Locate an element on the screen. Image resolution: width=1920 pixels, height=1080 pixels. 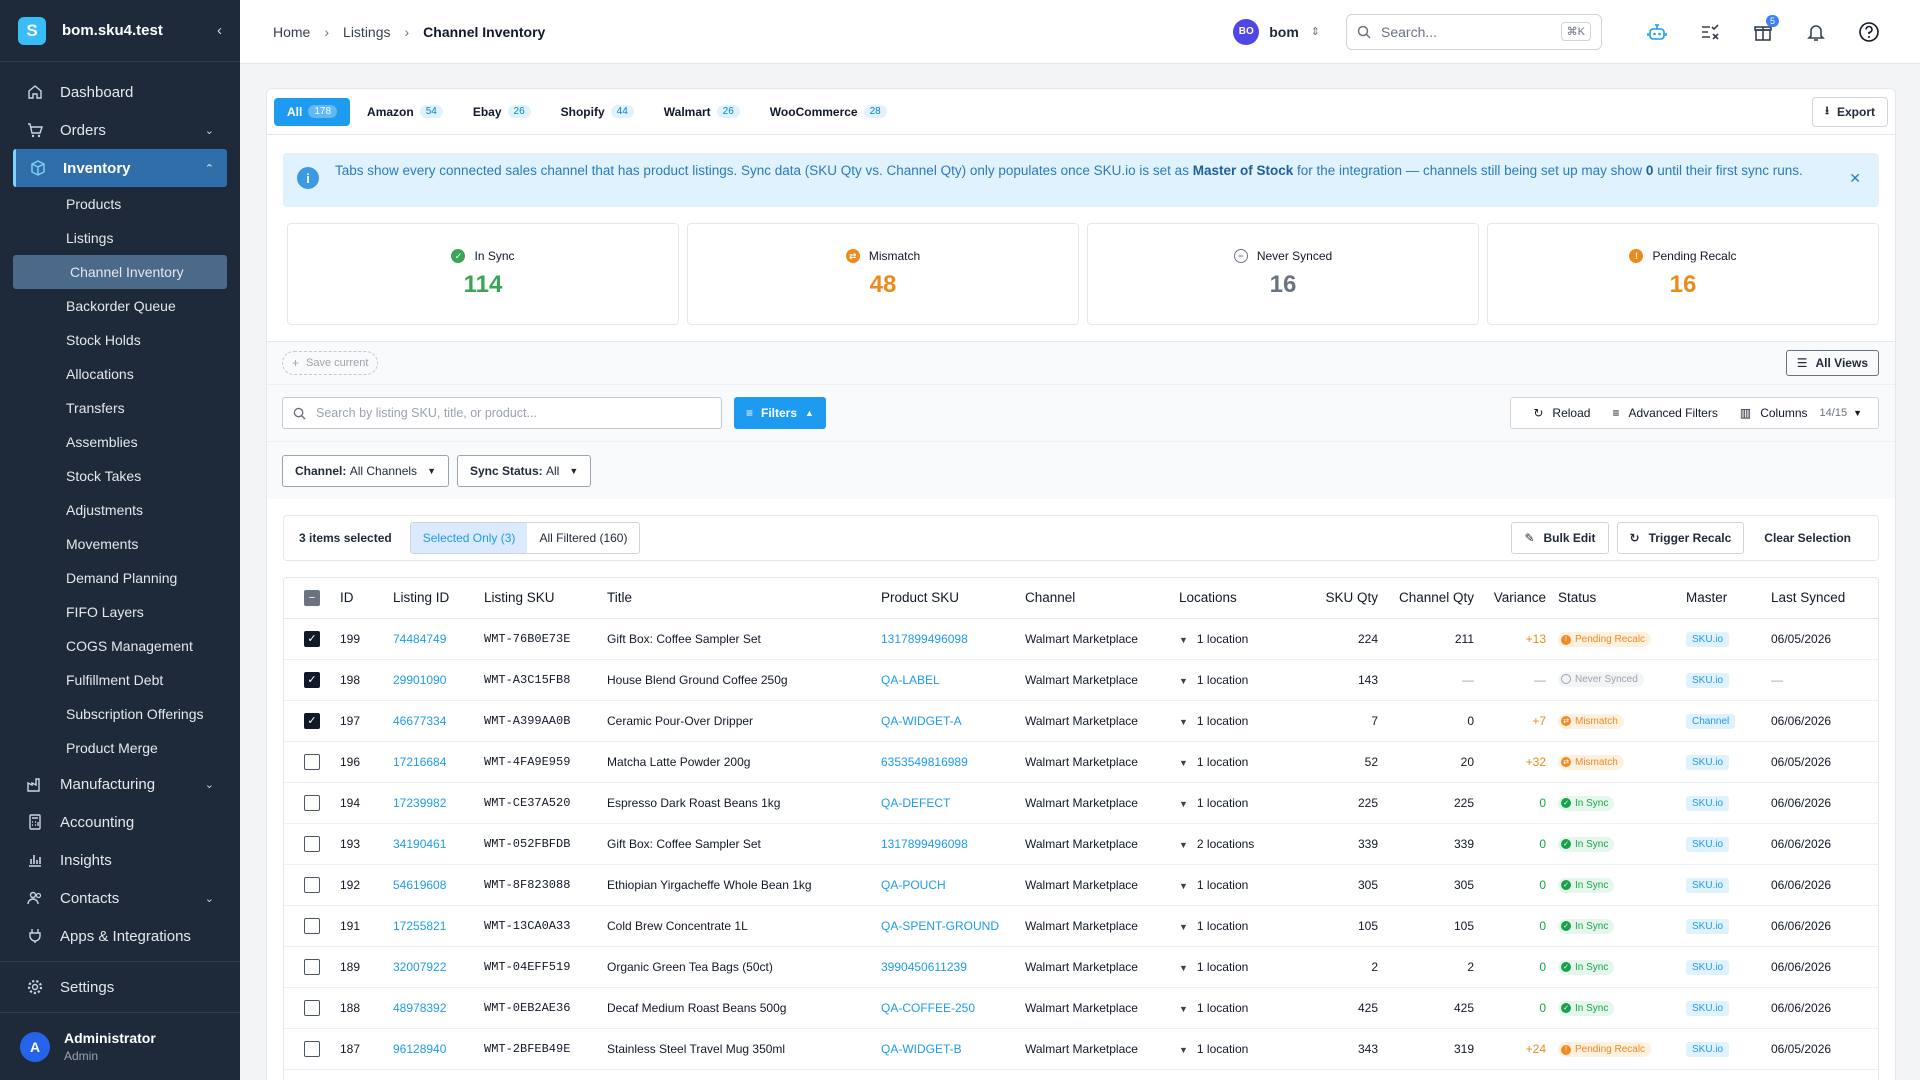
user-menu: A Administrator Admin is located at coordinates (120, 1046).